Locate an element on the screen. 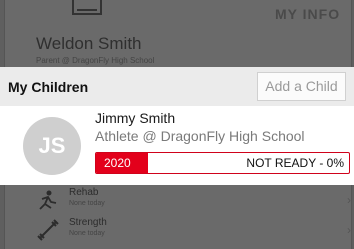 This screenshot has height=249, width=354. child-name: Jimmy Smith is located at coordinates (135, 118).